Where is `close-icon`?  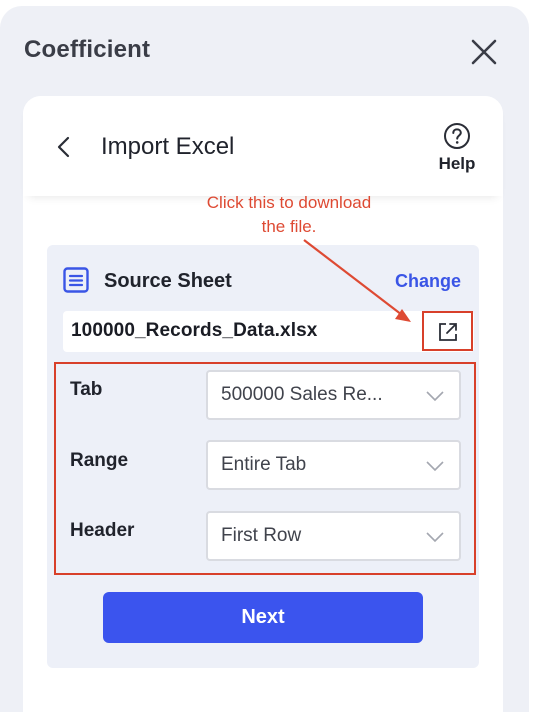
close-icon is located at coordinates (484, 52).